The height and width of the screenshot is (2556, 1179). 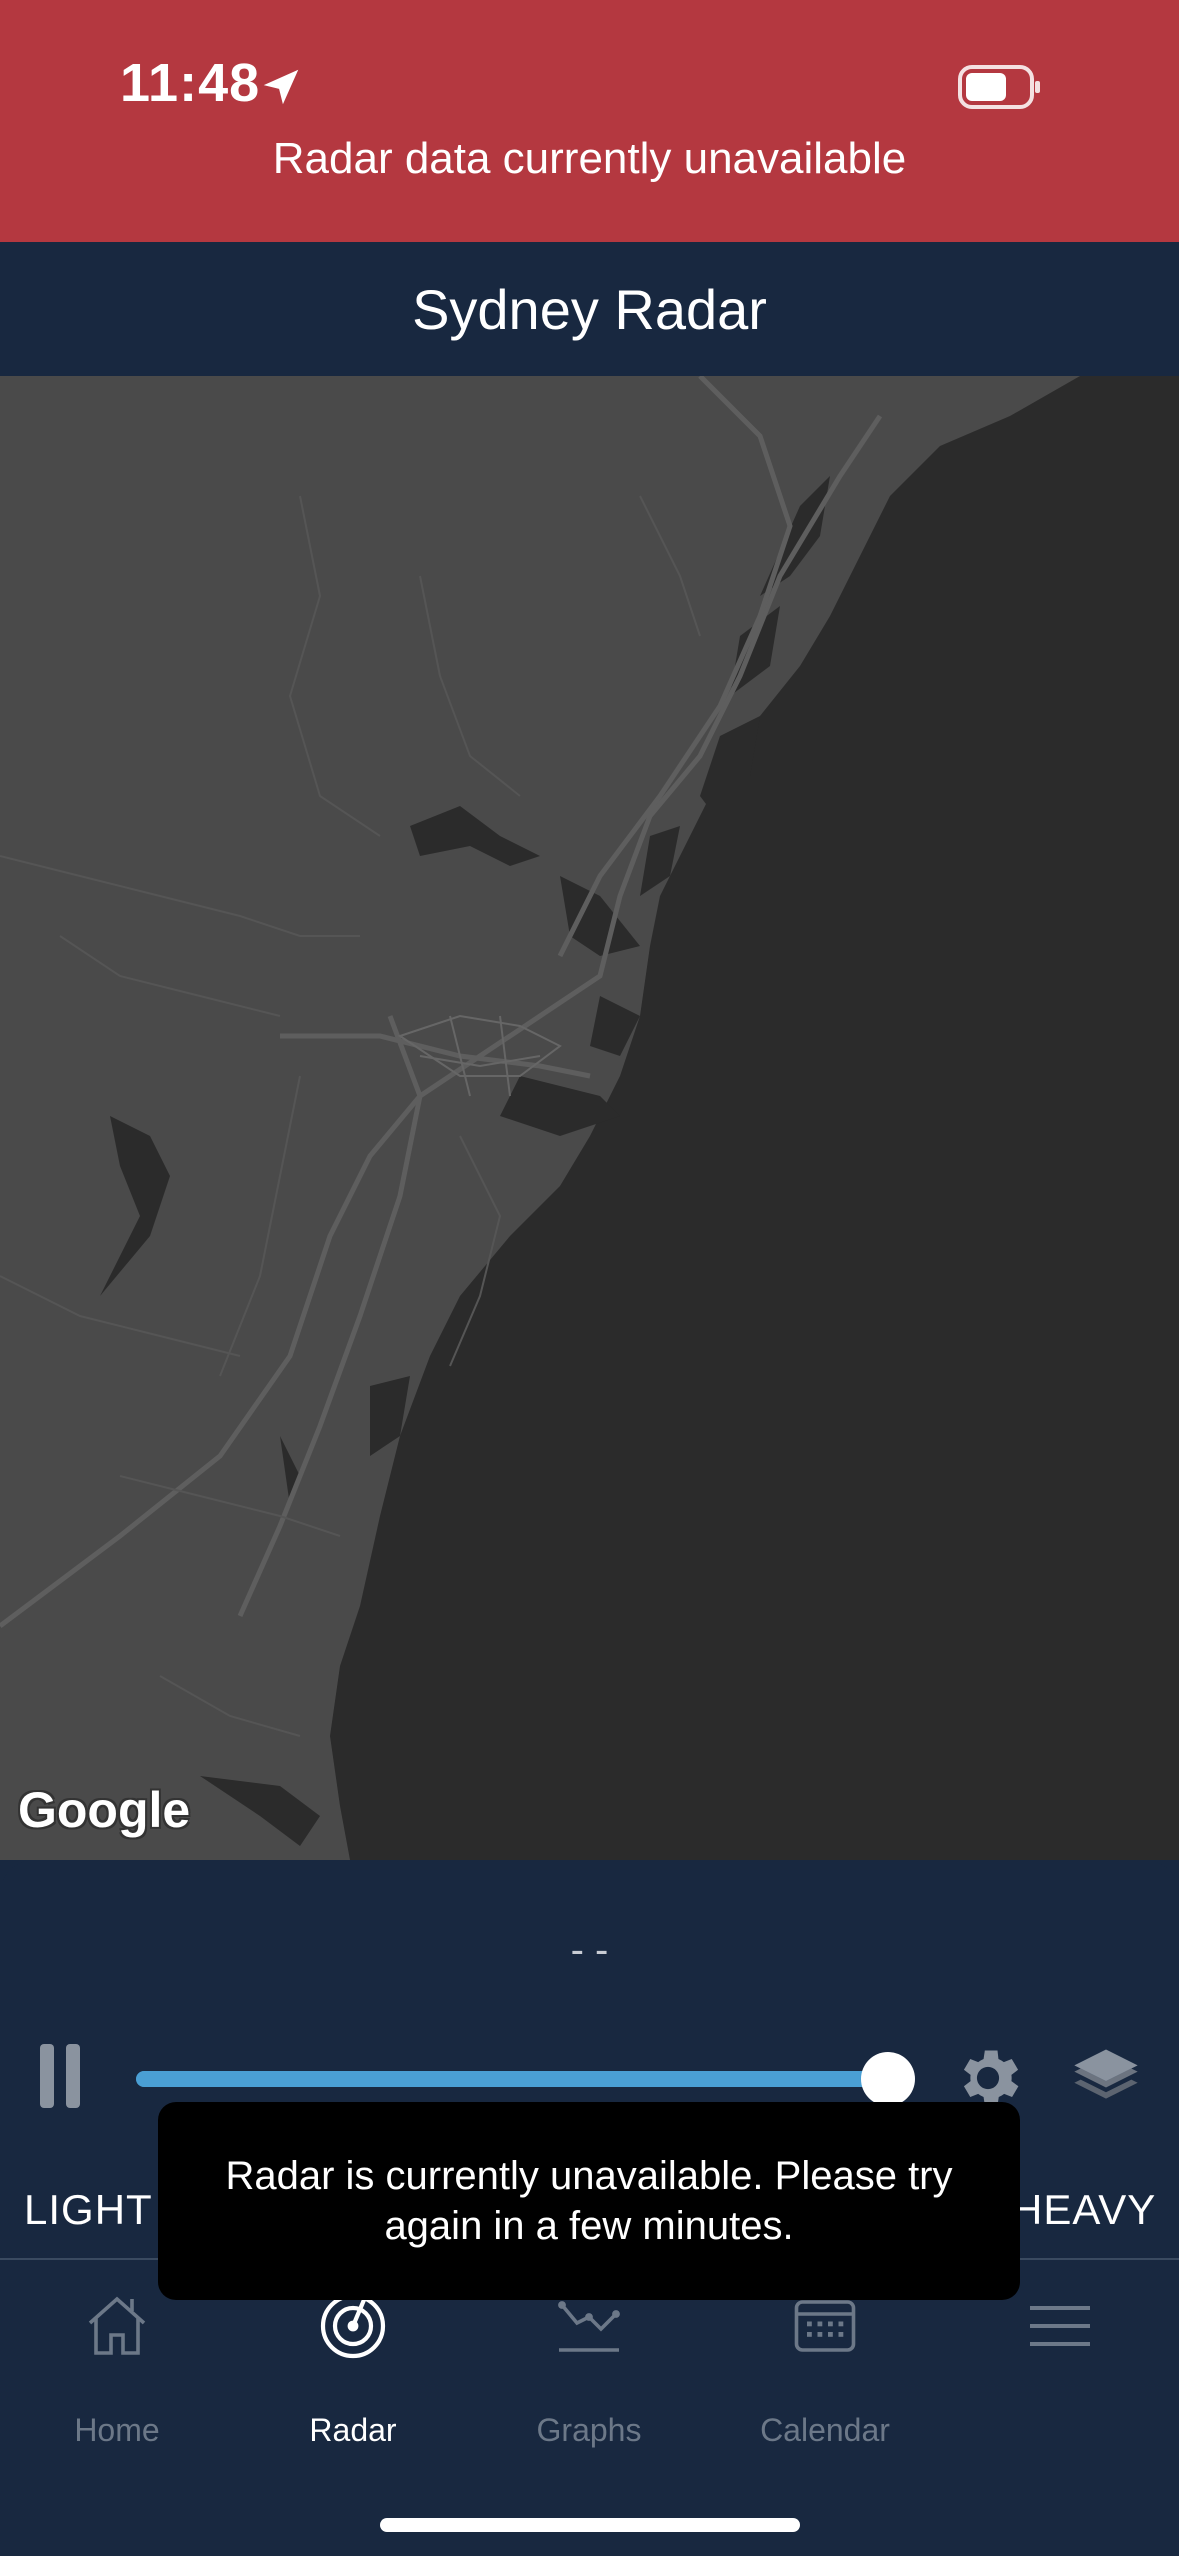 What do you see at coordinates (1106, 2078) in the screenshot?
I see `layers-icon` at bounding box center [1106, 2078].